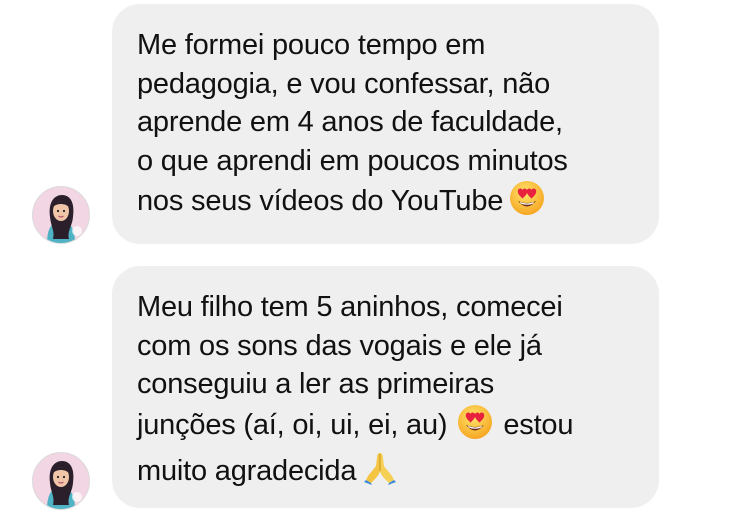 The image size is (739, 530). Describe the element at coordinates (538, 424) in the screenshot. I see `message-text-segment: estou` at that location.